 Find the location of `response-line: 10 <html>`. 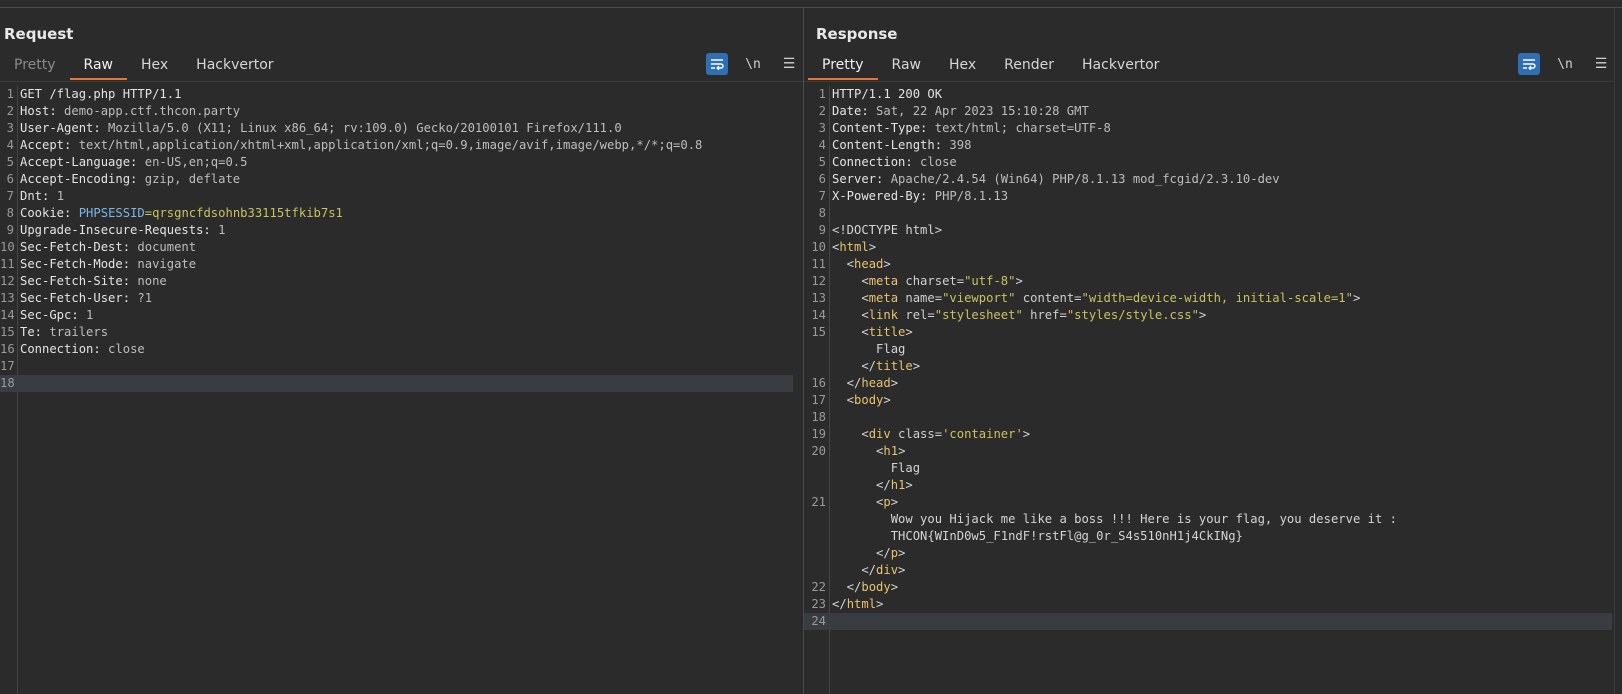

response-line: 10 <html> is located at coordinates (1208, 247).